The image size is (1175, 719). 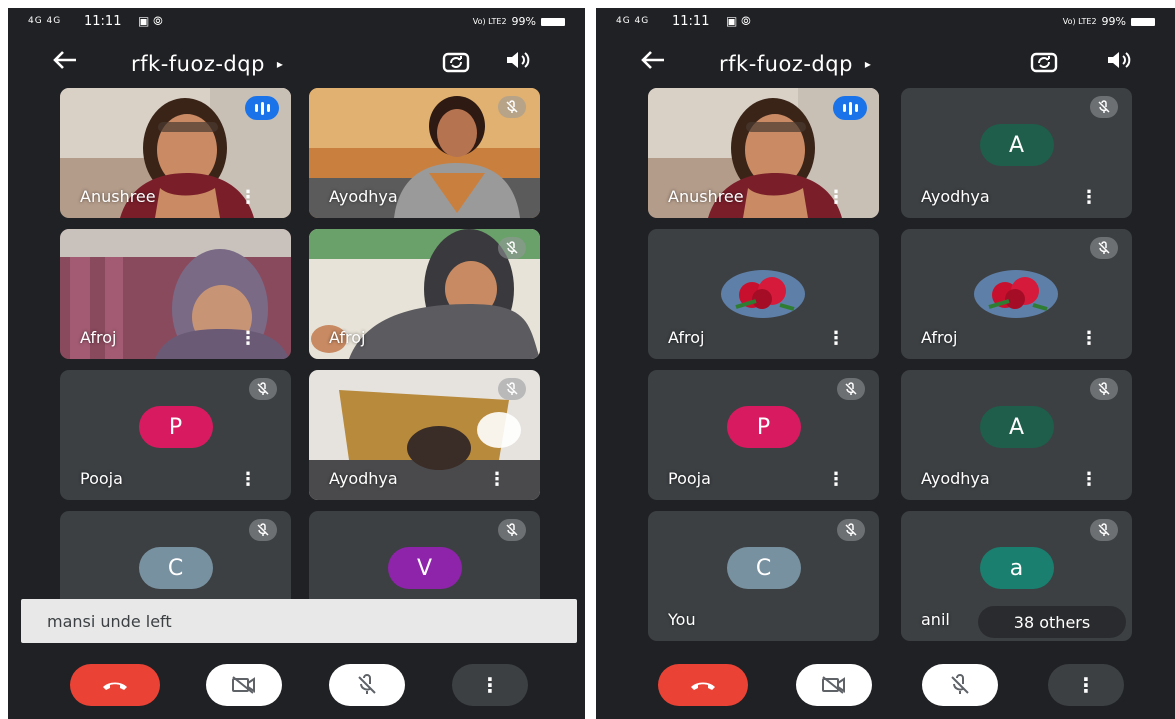 What do you see at coordinates (1016, 568) in the screenshot?
I see `avatar: a` at bounding box center [1016, 568].